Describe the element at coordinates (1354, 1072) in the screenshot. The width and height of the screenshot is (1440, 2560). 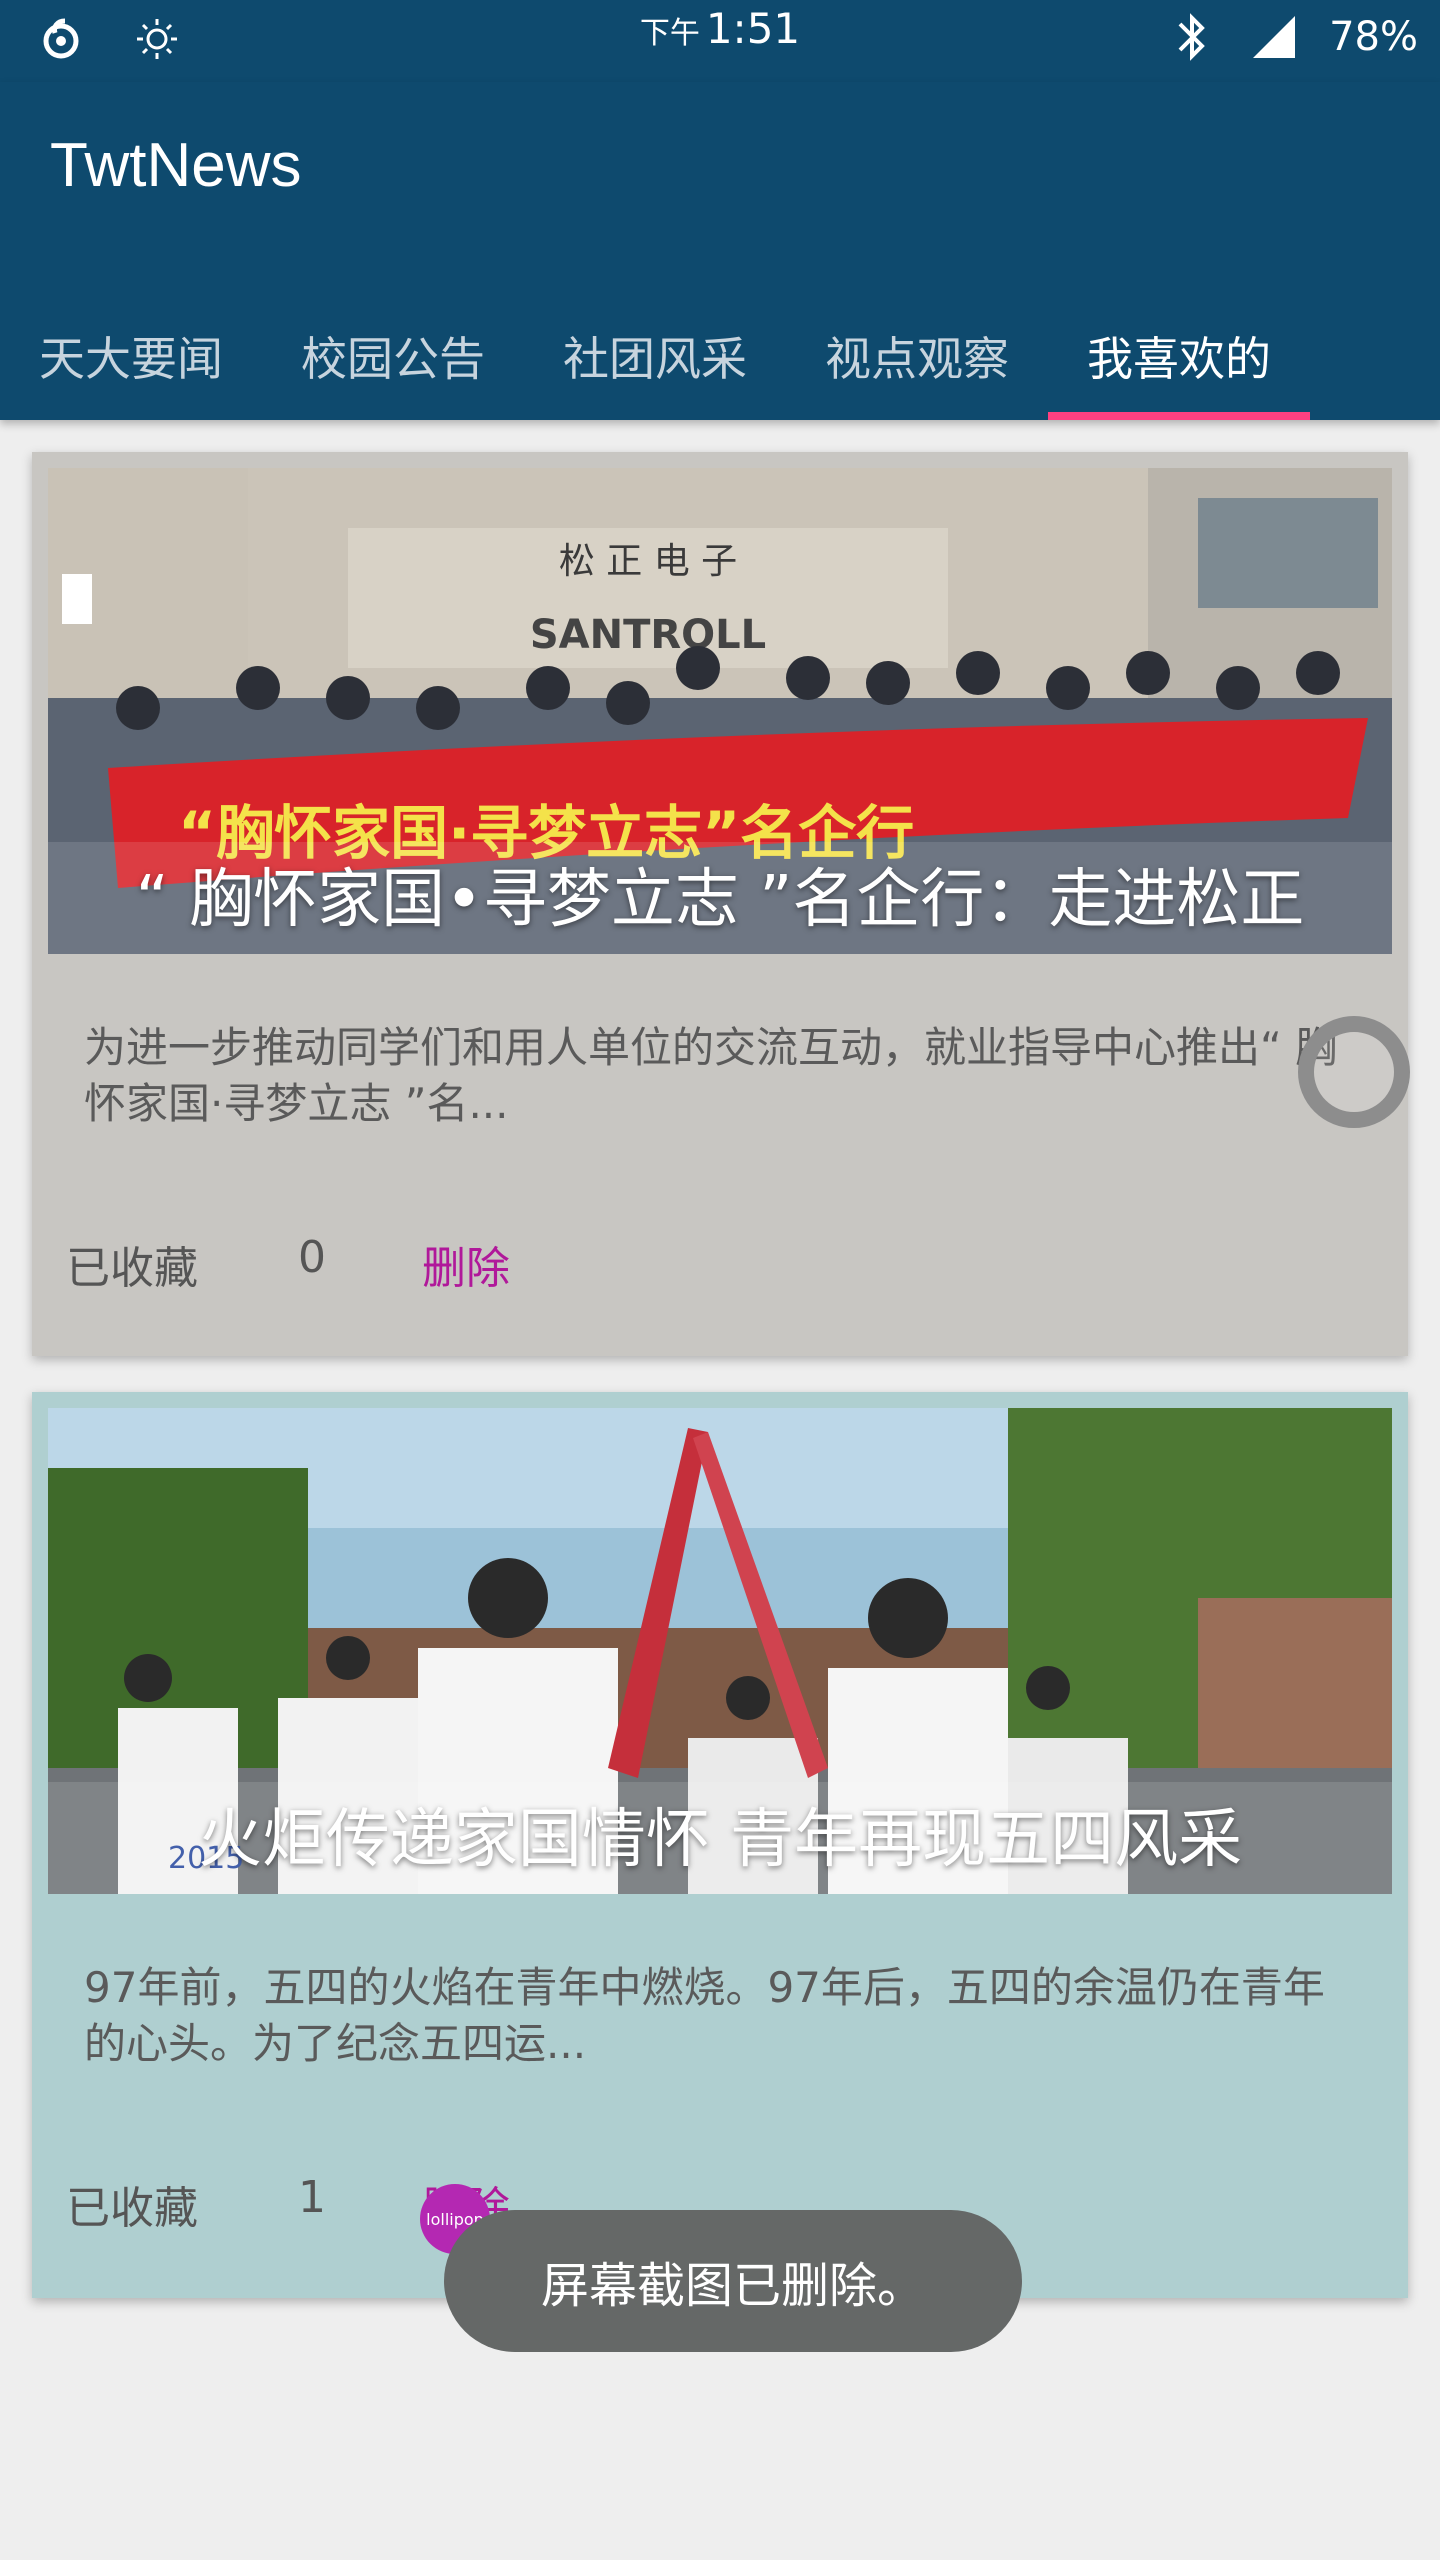
I see `loading-spinner-icon` at that location.